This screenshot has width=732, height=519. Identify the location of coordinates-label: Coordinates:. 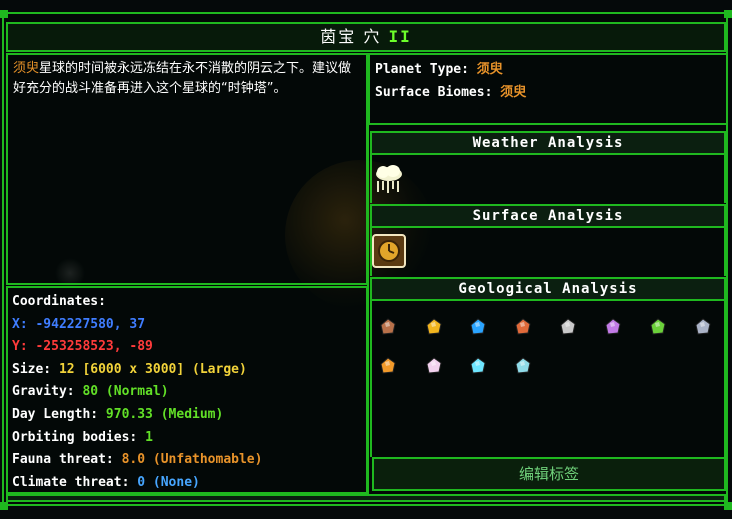
(59, 301).